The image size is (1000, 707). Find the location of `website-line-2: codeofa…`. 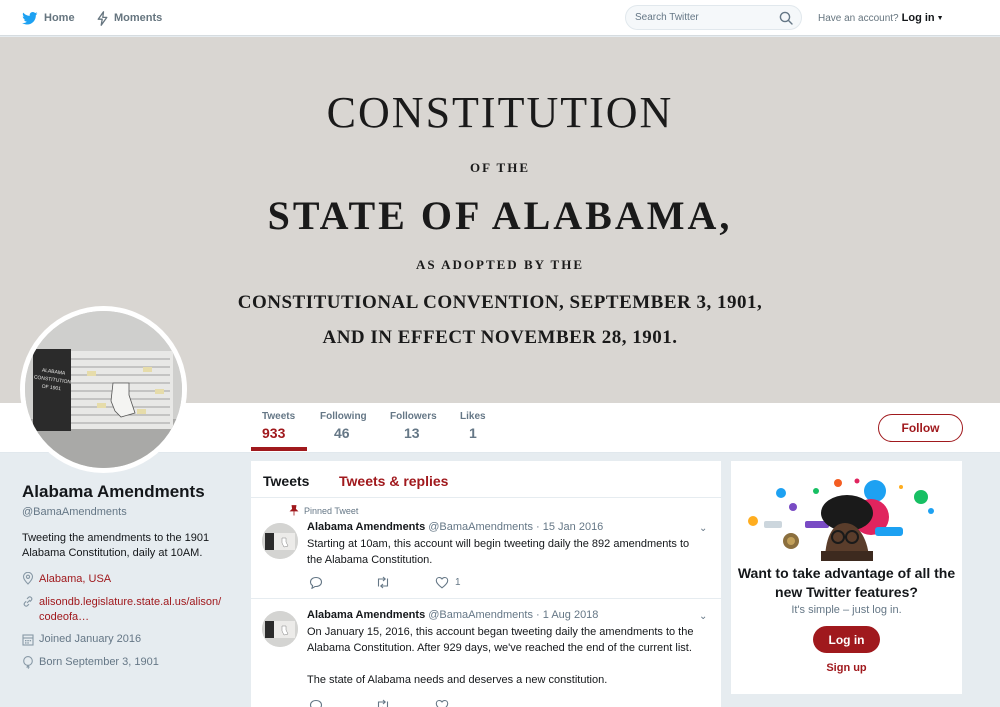

website-line-2: codeofa… is located at coordinates (64, 617).